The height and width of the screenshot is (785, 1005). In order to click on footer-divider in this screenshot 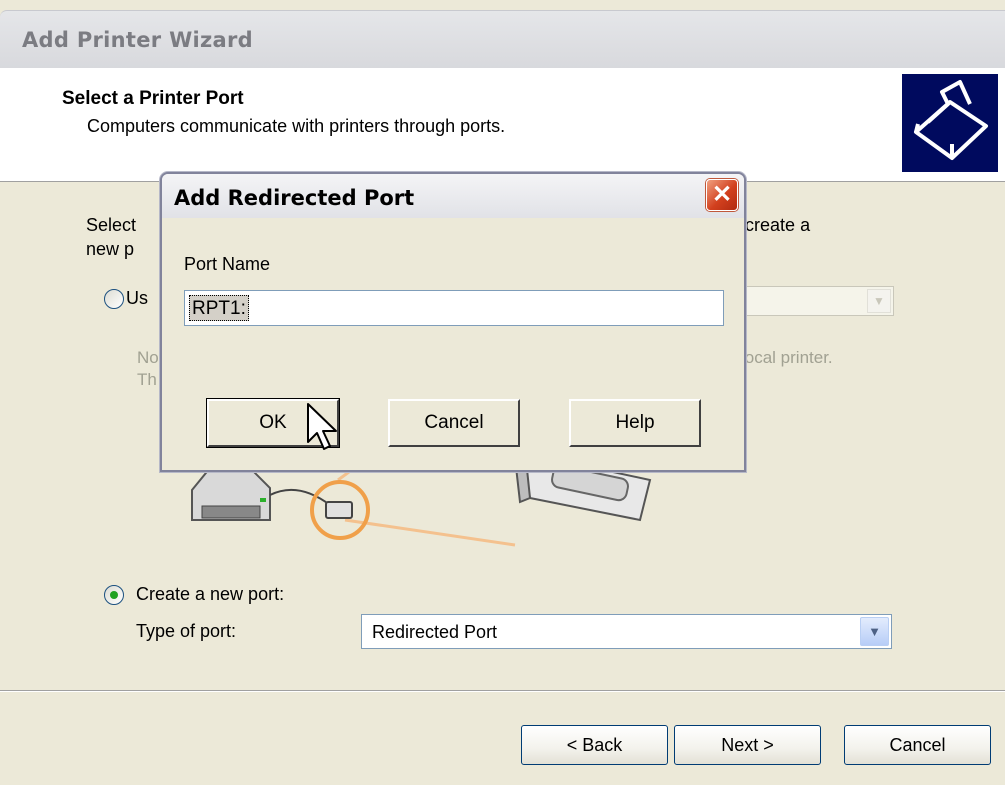, I will do `click(502, 691)`.